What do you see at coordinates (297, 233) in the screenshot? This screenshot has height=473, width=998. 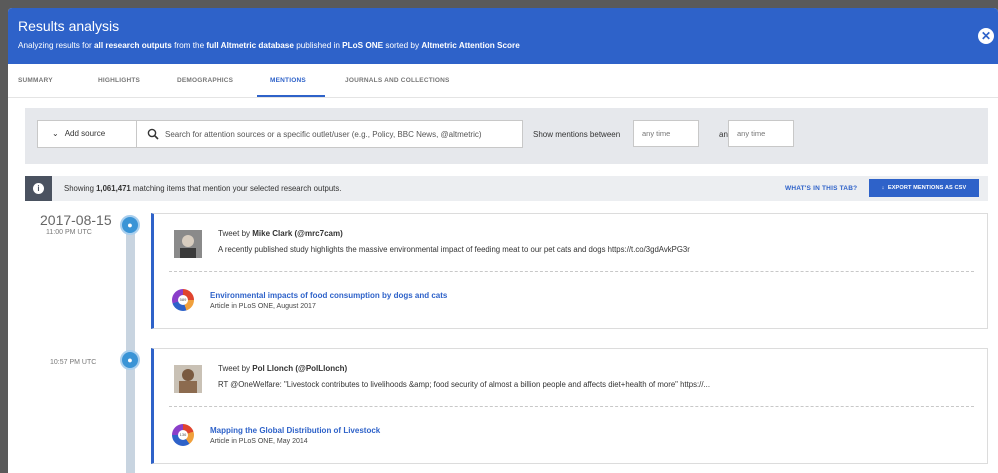 I see `author-name: Mike Clark (@mrc7cam)` at bounding box center [297, 233].